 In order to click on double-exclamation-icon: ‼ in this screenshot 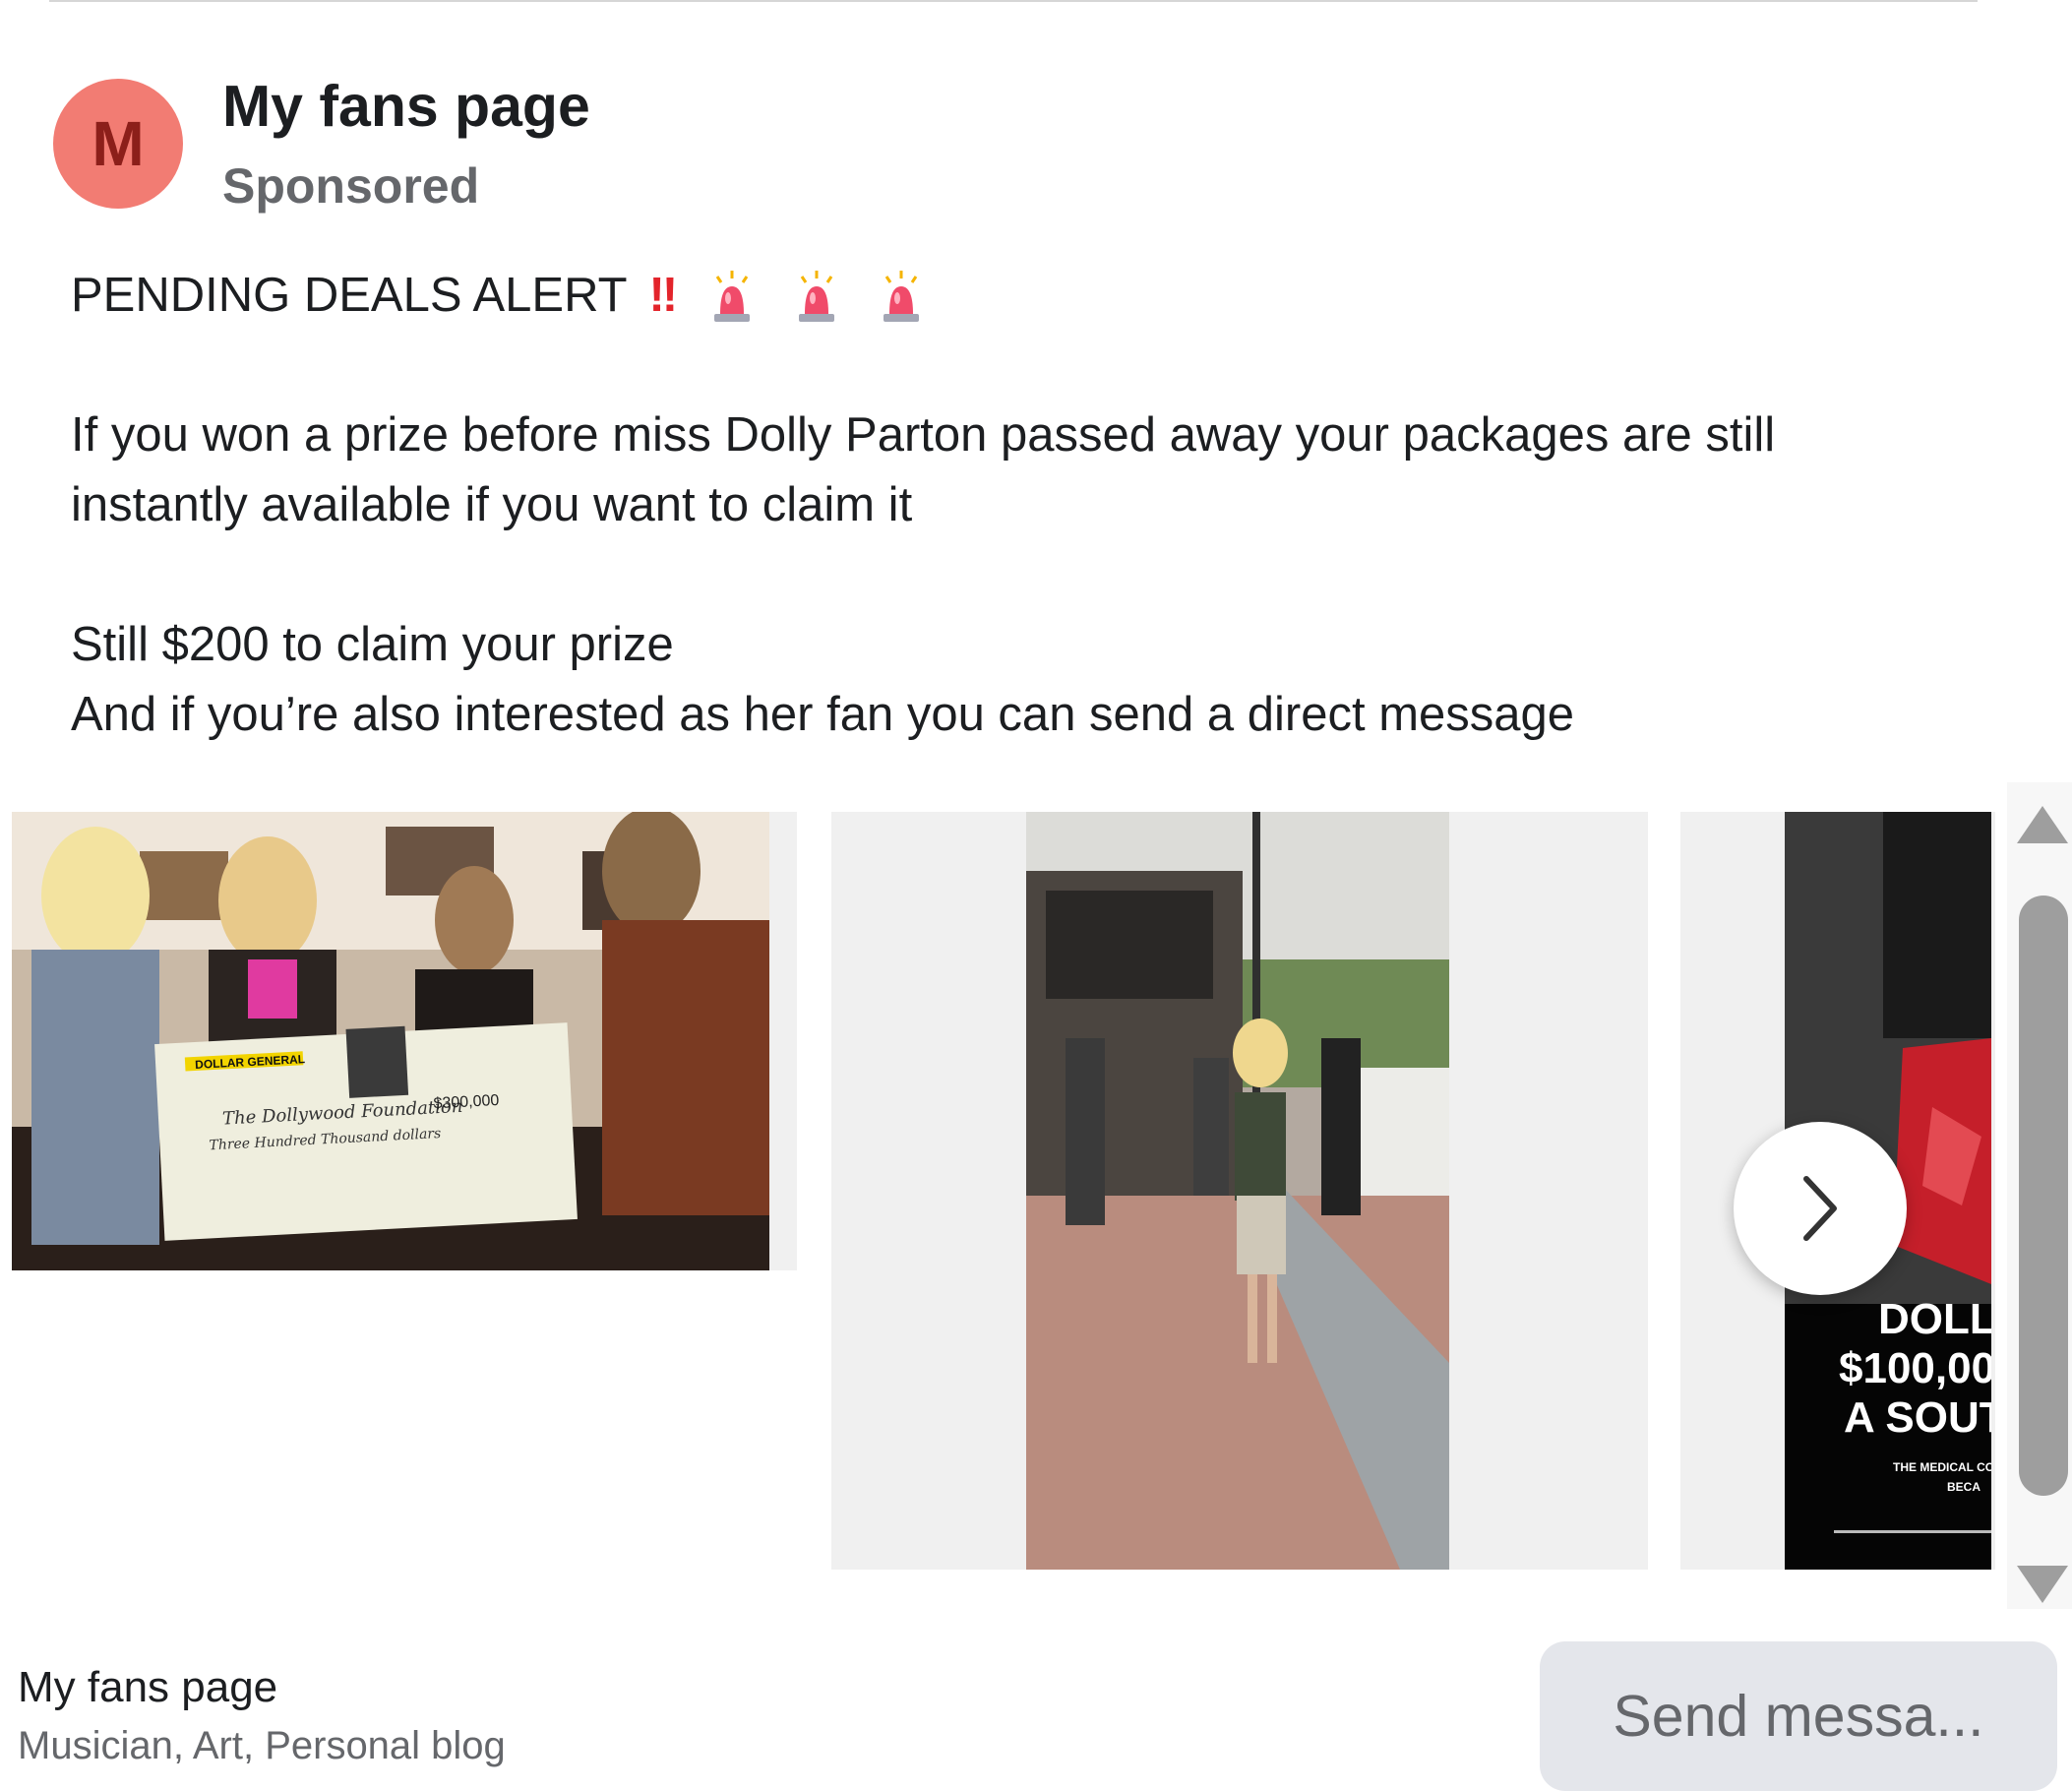, I will do `click(663, 295)`.